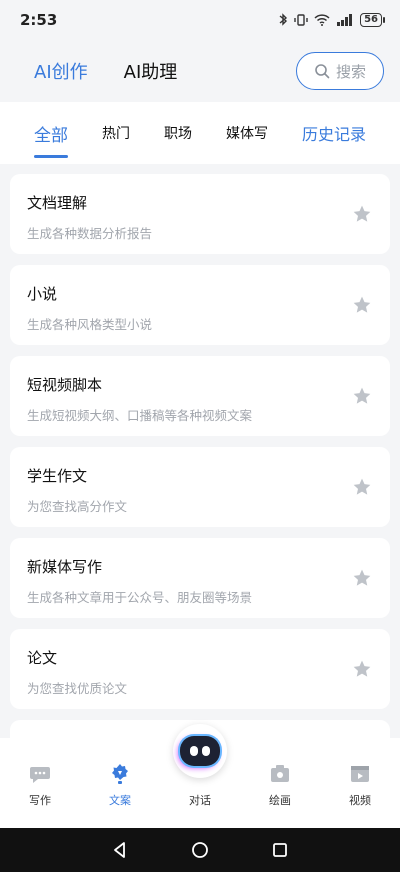 Image resolution: width=400 pixels, height=872 pixels. Describe the element at coordinates (301, 20) in the screenshot. I see `vibrate-icon` at that location.